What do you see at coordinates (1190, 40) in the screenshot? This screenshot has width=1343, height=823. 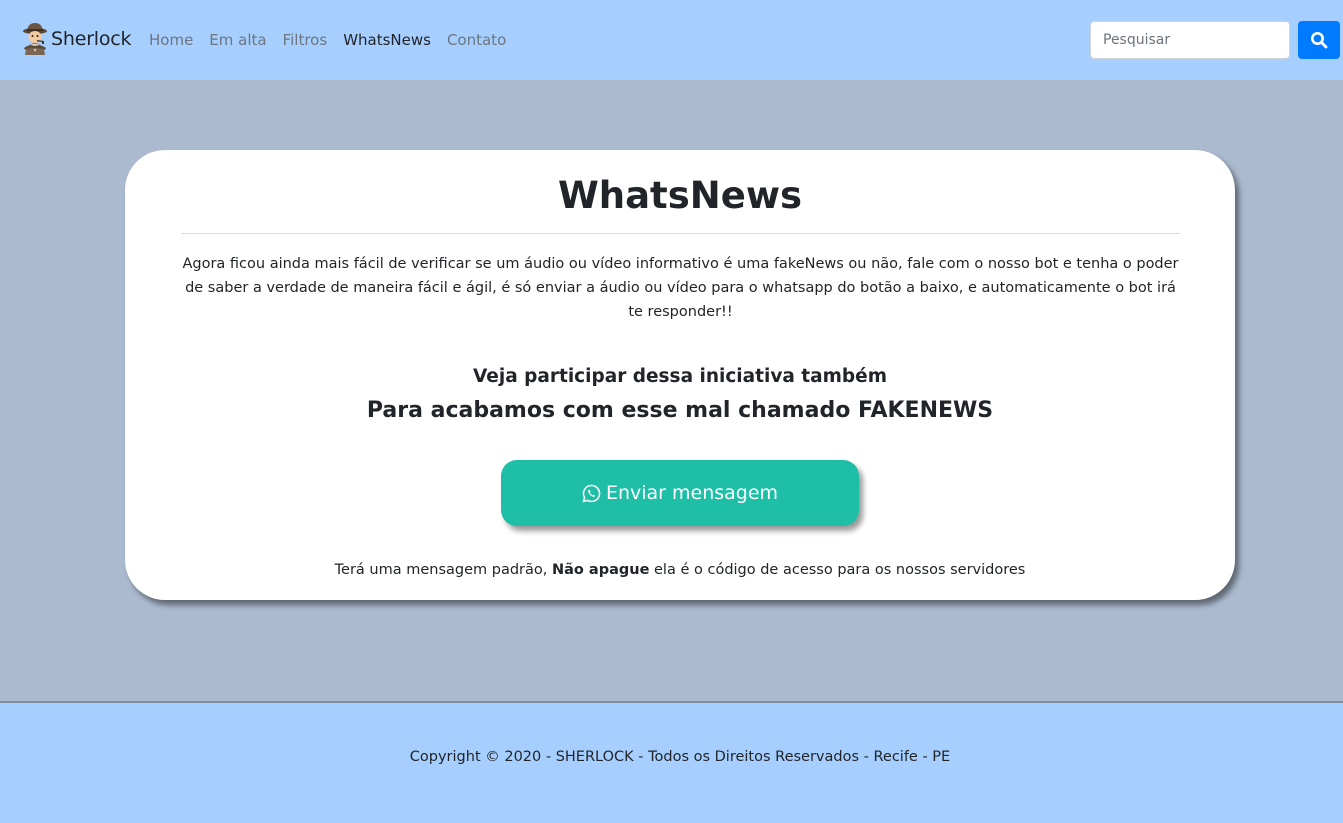 I see `search-input` at bounding box center [1190, 40].